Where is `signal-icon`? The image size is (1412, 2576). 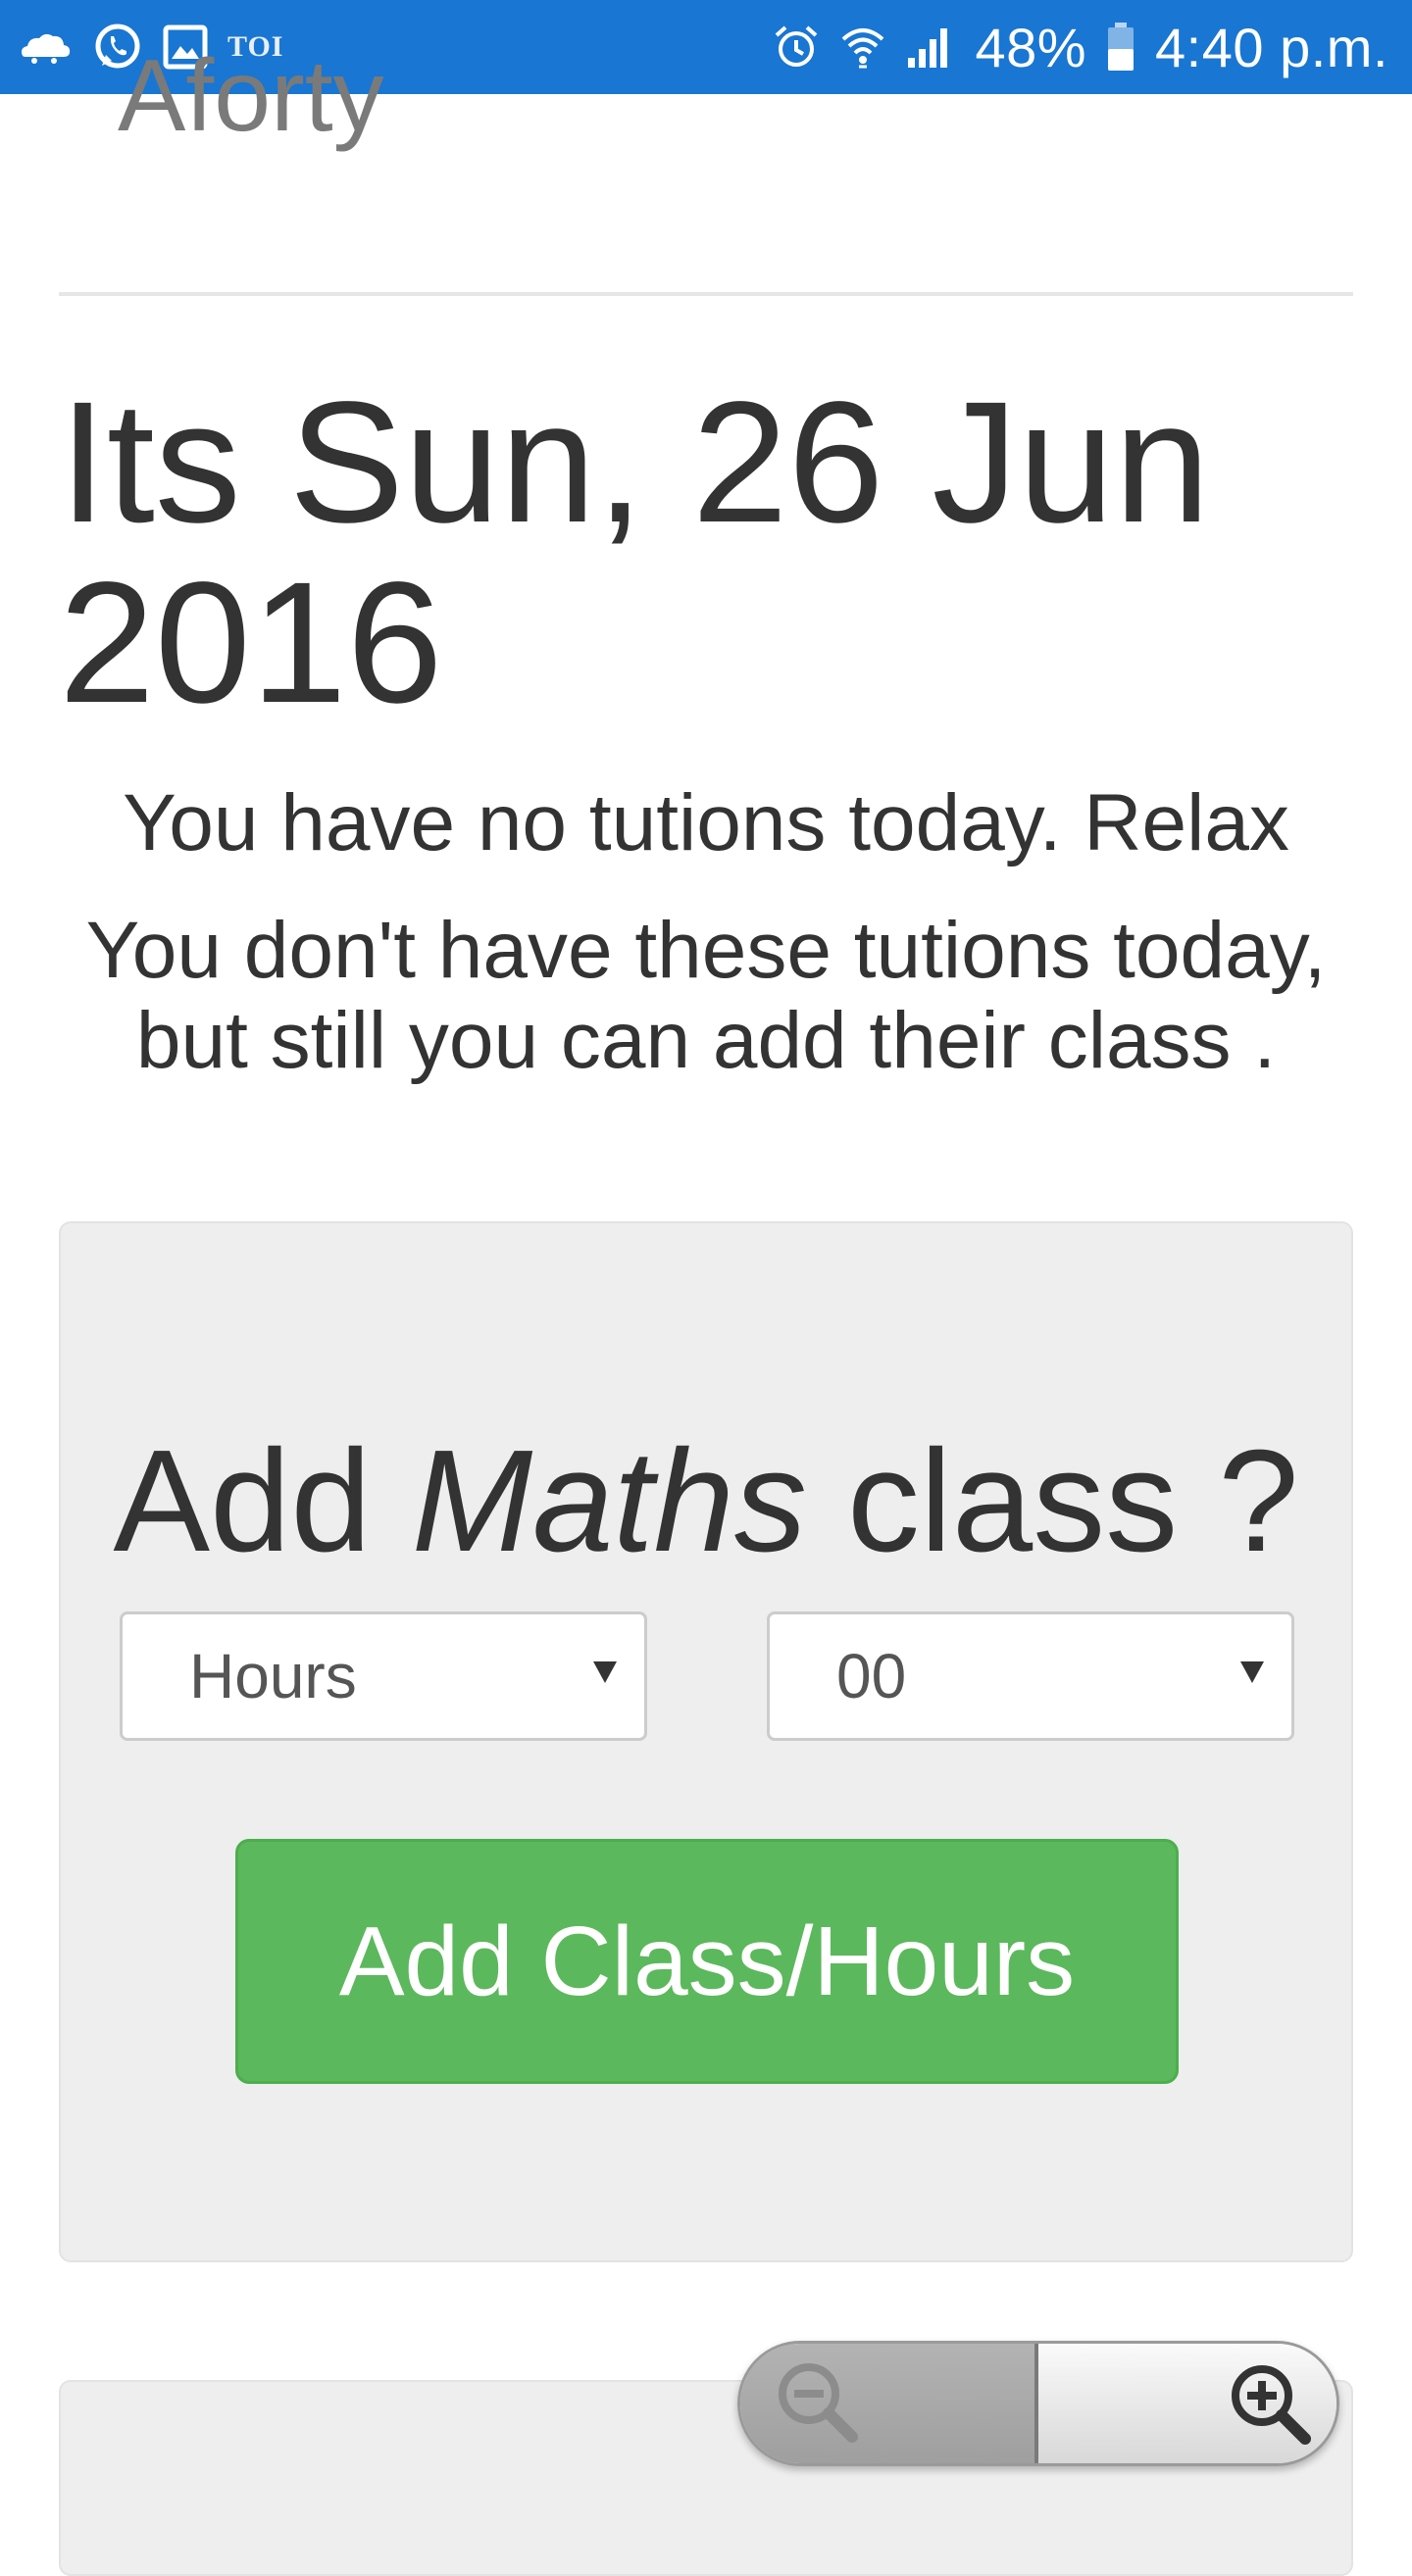
signal-icon is located at coordinates (930, 47).